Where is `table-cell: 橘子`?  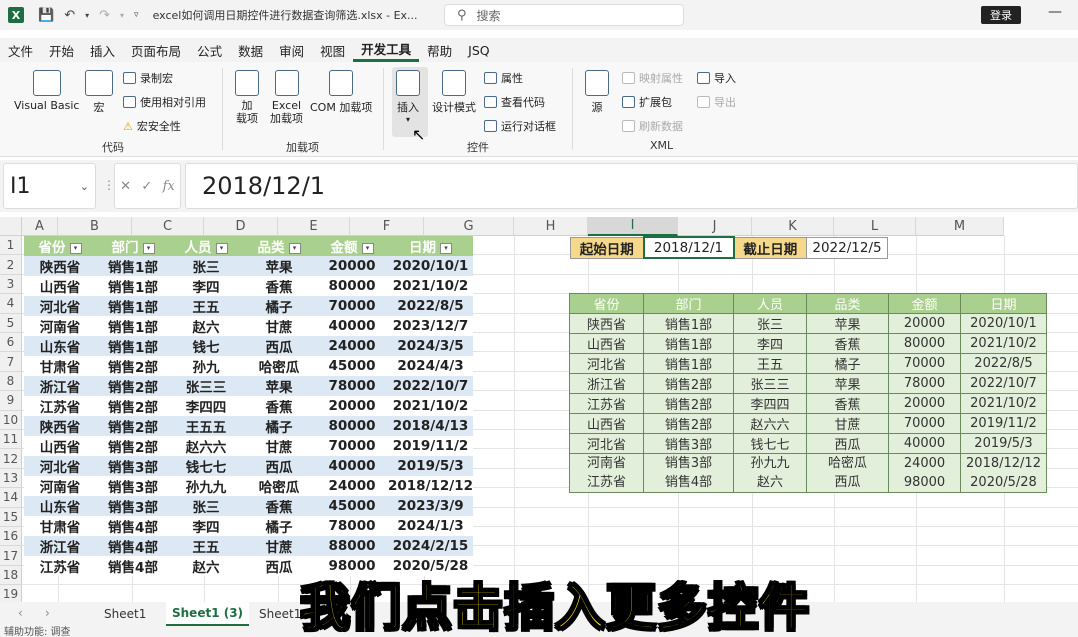 table-cell: 橘子 is located at coordinates (279, 526).